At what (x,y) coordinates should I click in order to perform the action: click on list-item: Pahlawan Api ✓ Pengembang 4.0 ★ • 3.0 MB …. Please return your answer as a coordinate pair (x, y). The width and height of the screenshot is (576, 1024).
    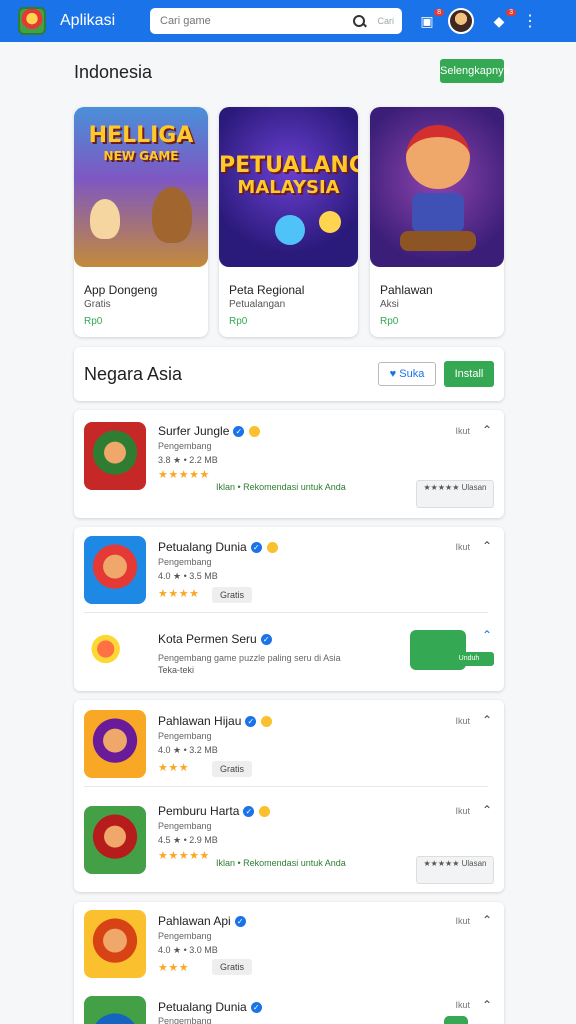
    Looking at the image, I should click on (294, 945).